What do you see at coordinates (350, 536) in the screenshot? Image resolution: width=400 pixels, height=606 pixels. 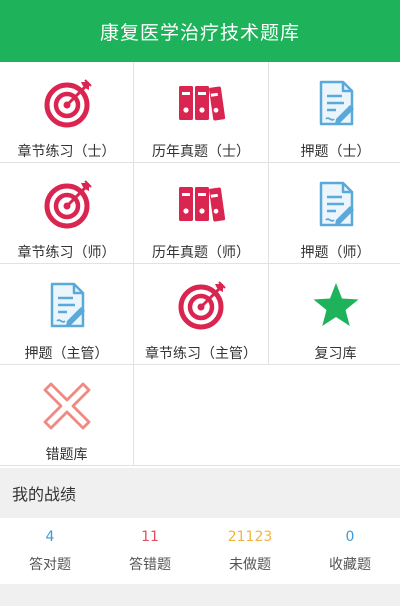 I see `stat-value: 0` at bounding box center [350, 536].